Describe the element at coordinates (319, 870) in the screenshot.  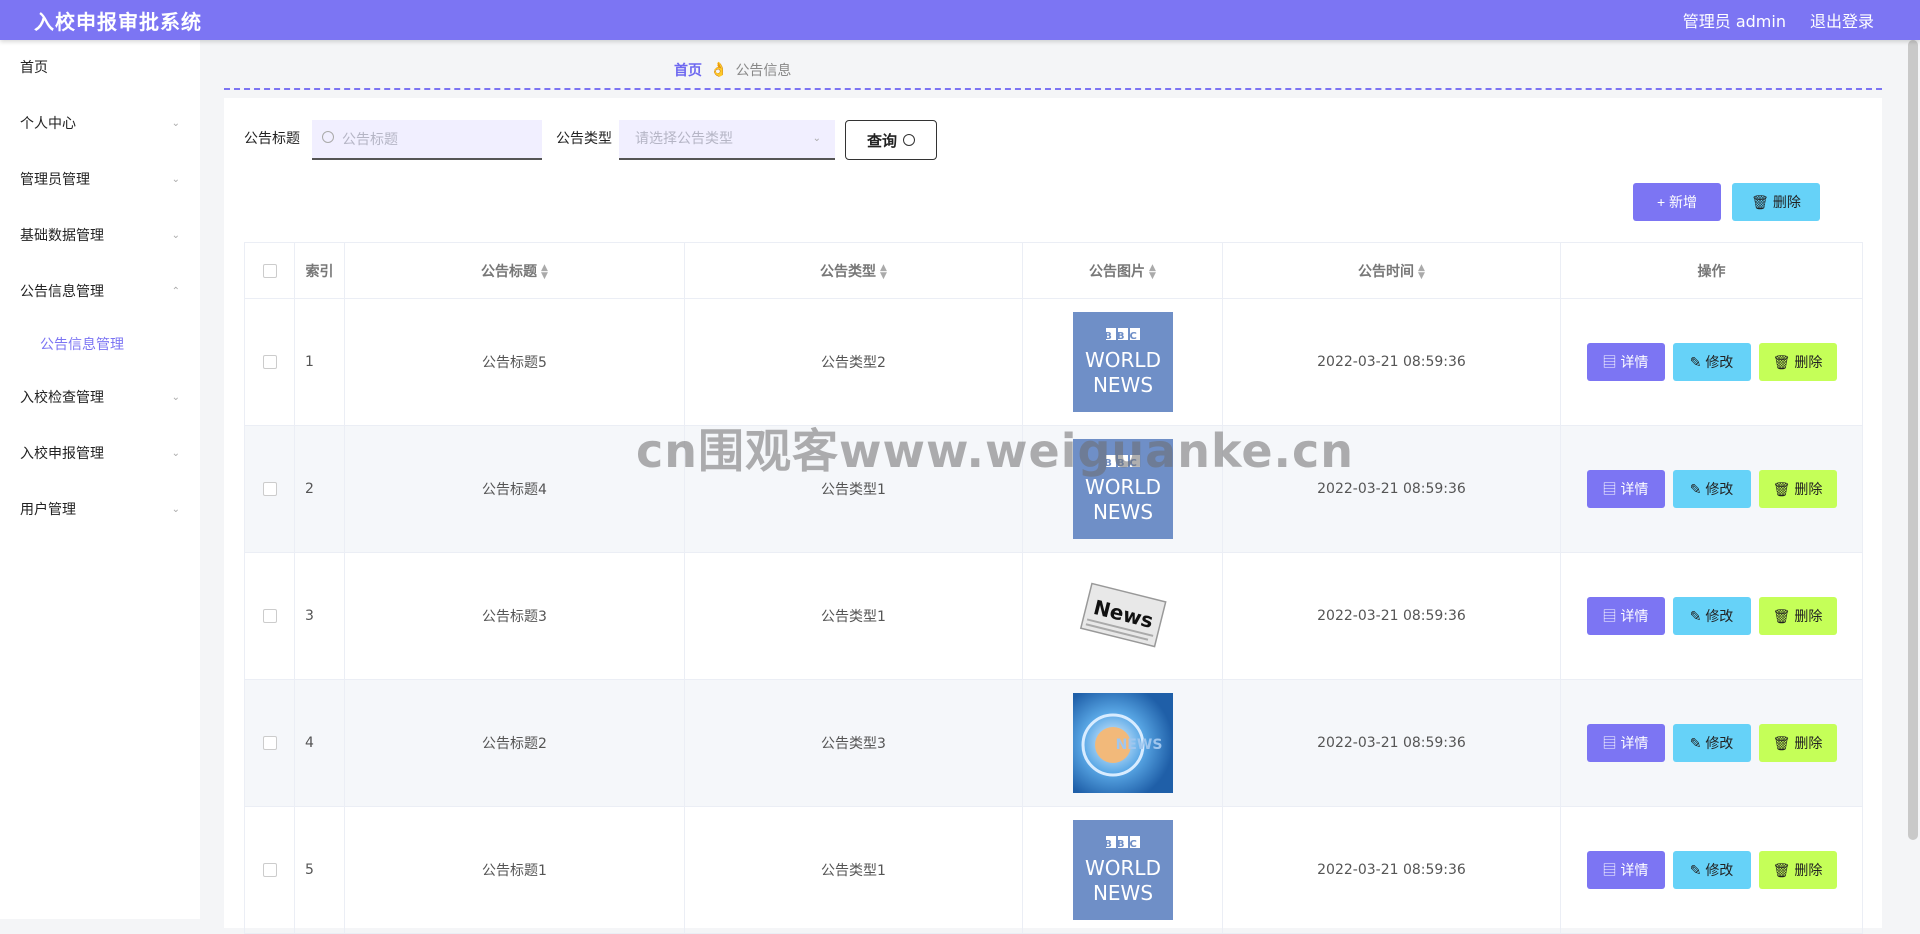
I see `row-index: 5` at that location.